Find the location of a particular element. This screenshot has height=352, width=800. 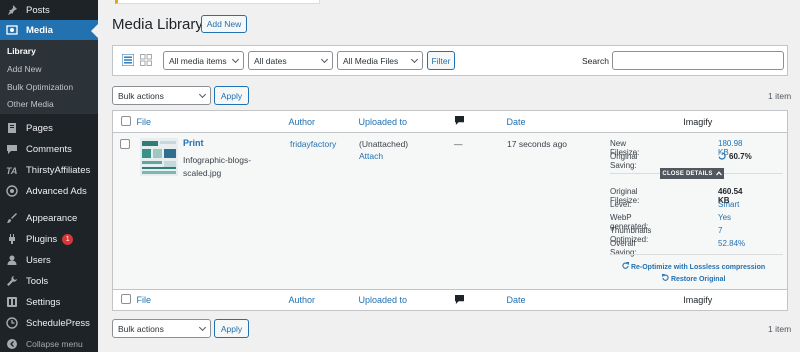

sort-file-link-footer: File is located at coordinates (144, 300).